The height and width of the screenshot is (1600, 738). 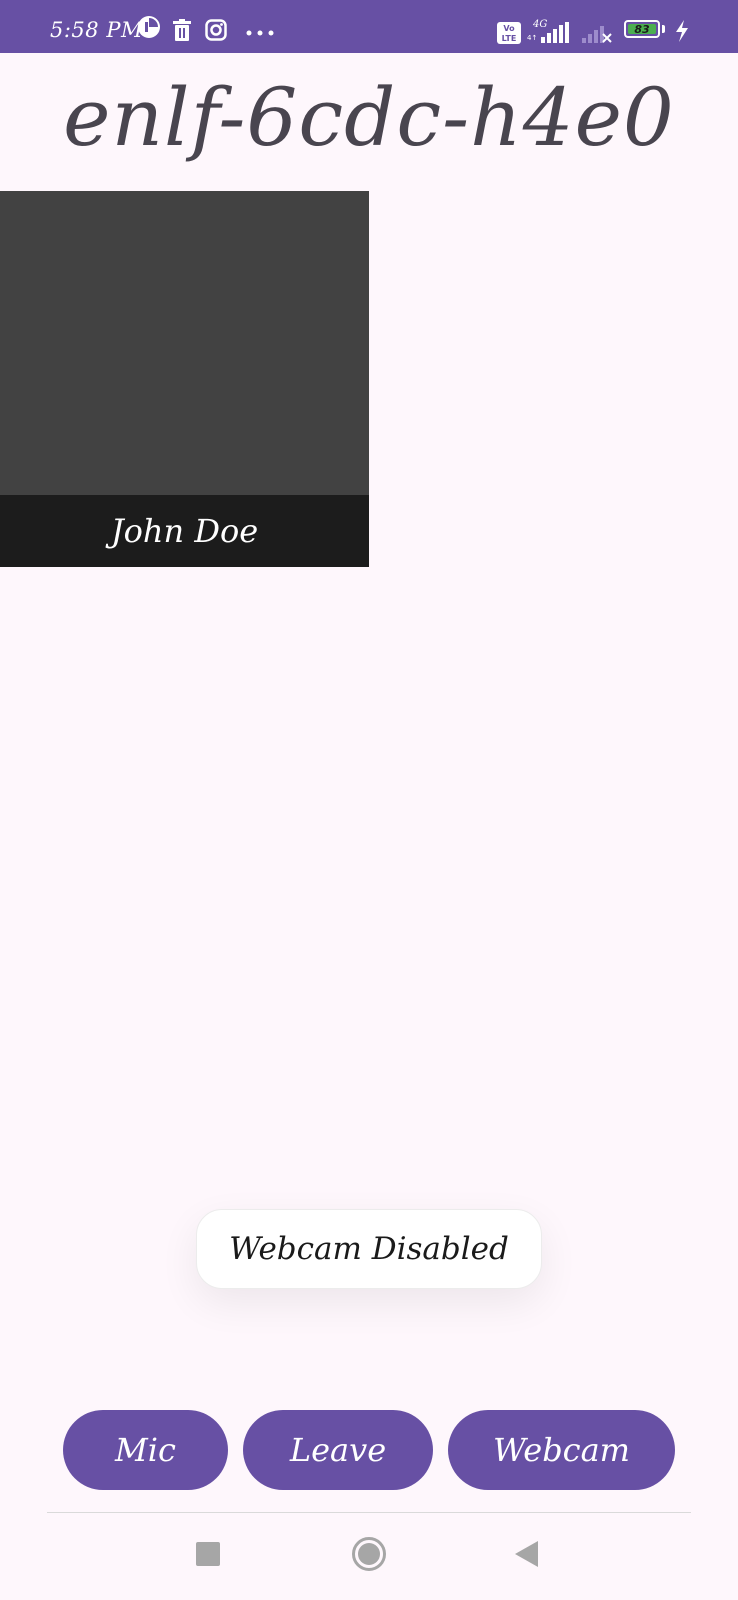 I want to click on no-signal-icon, so click(x=597, y=34).